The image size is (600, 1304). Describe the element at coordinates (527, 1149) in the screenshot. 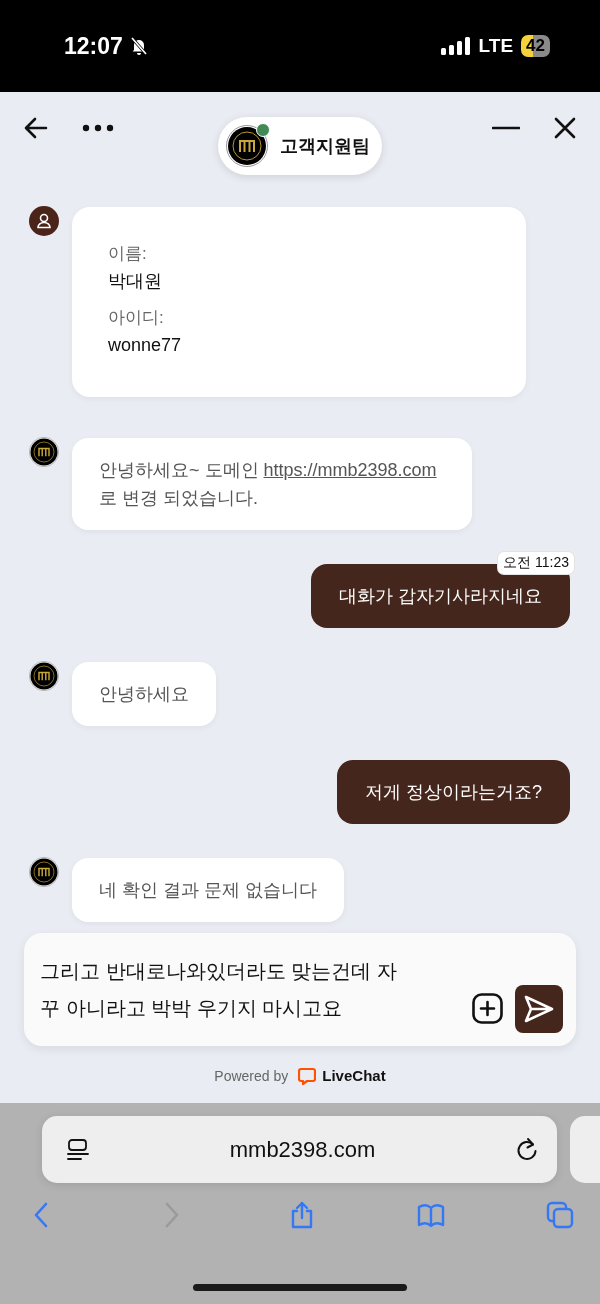

I see `reload-icon` at that location.